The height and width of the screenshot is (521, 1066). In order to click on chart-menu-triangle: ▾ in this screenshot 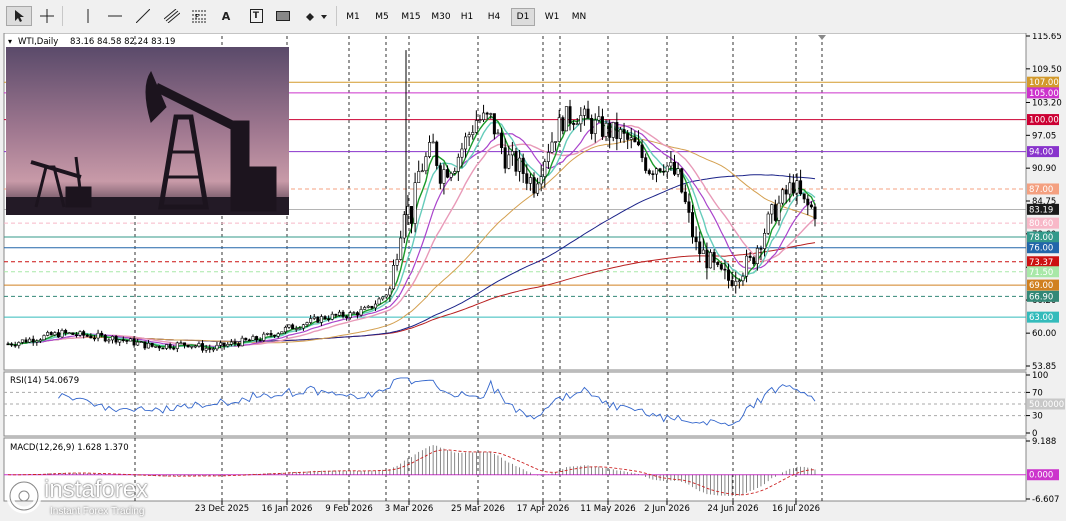, I will do `click(10, 41)`.